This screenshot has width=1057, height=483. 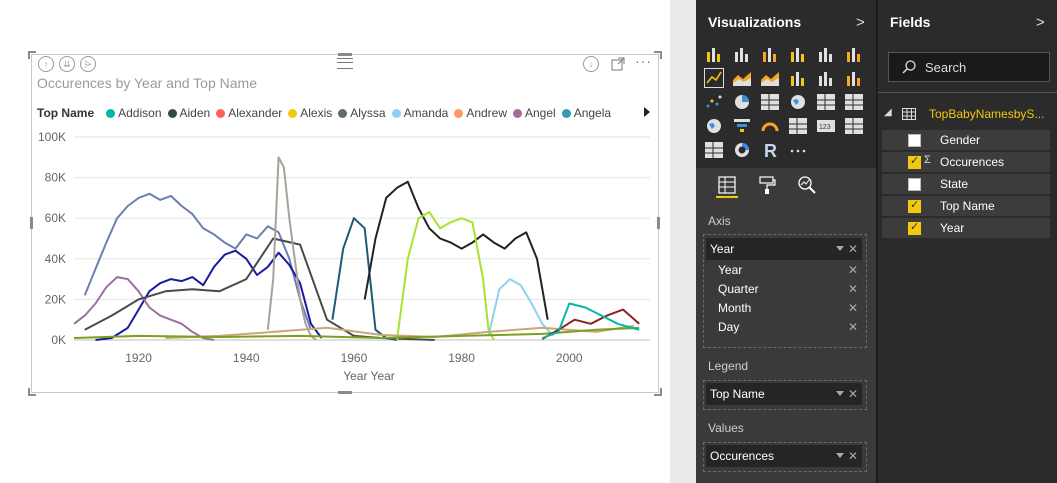 I want to click on card-icon: 123, so click(x=826, y=126).